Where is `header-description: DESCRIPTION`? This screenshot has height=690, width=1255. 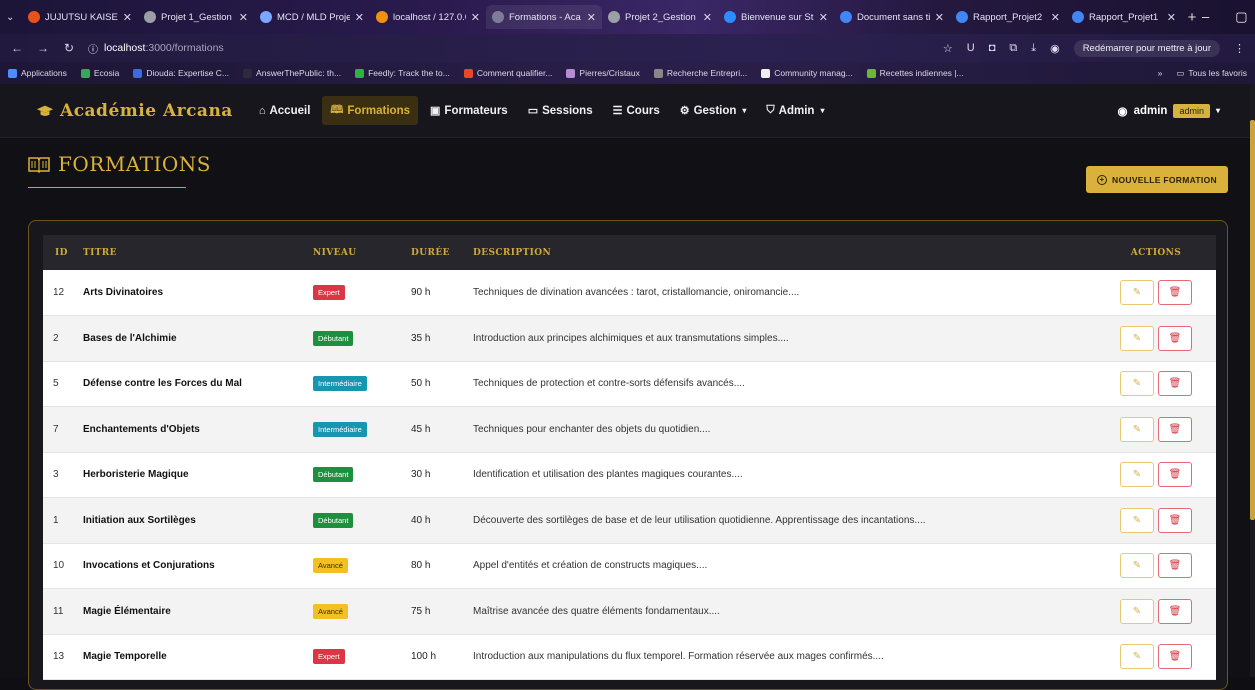
header-description: DESCRIPTION is located at coordinates (784, 252).